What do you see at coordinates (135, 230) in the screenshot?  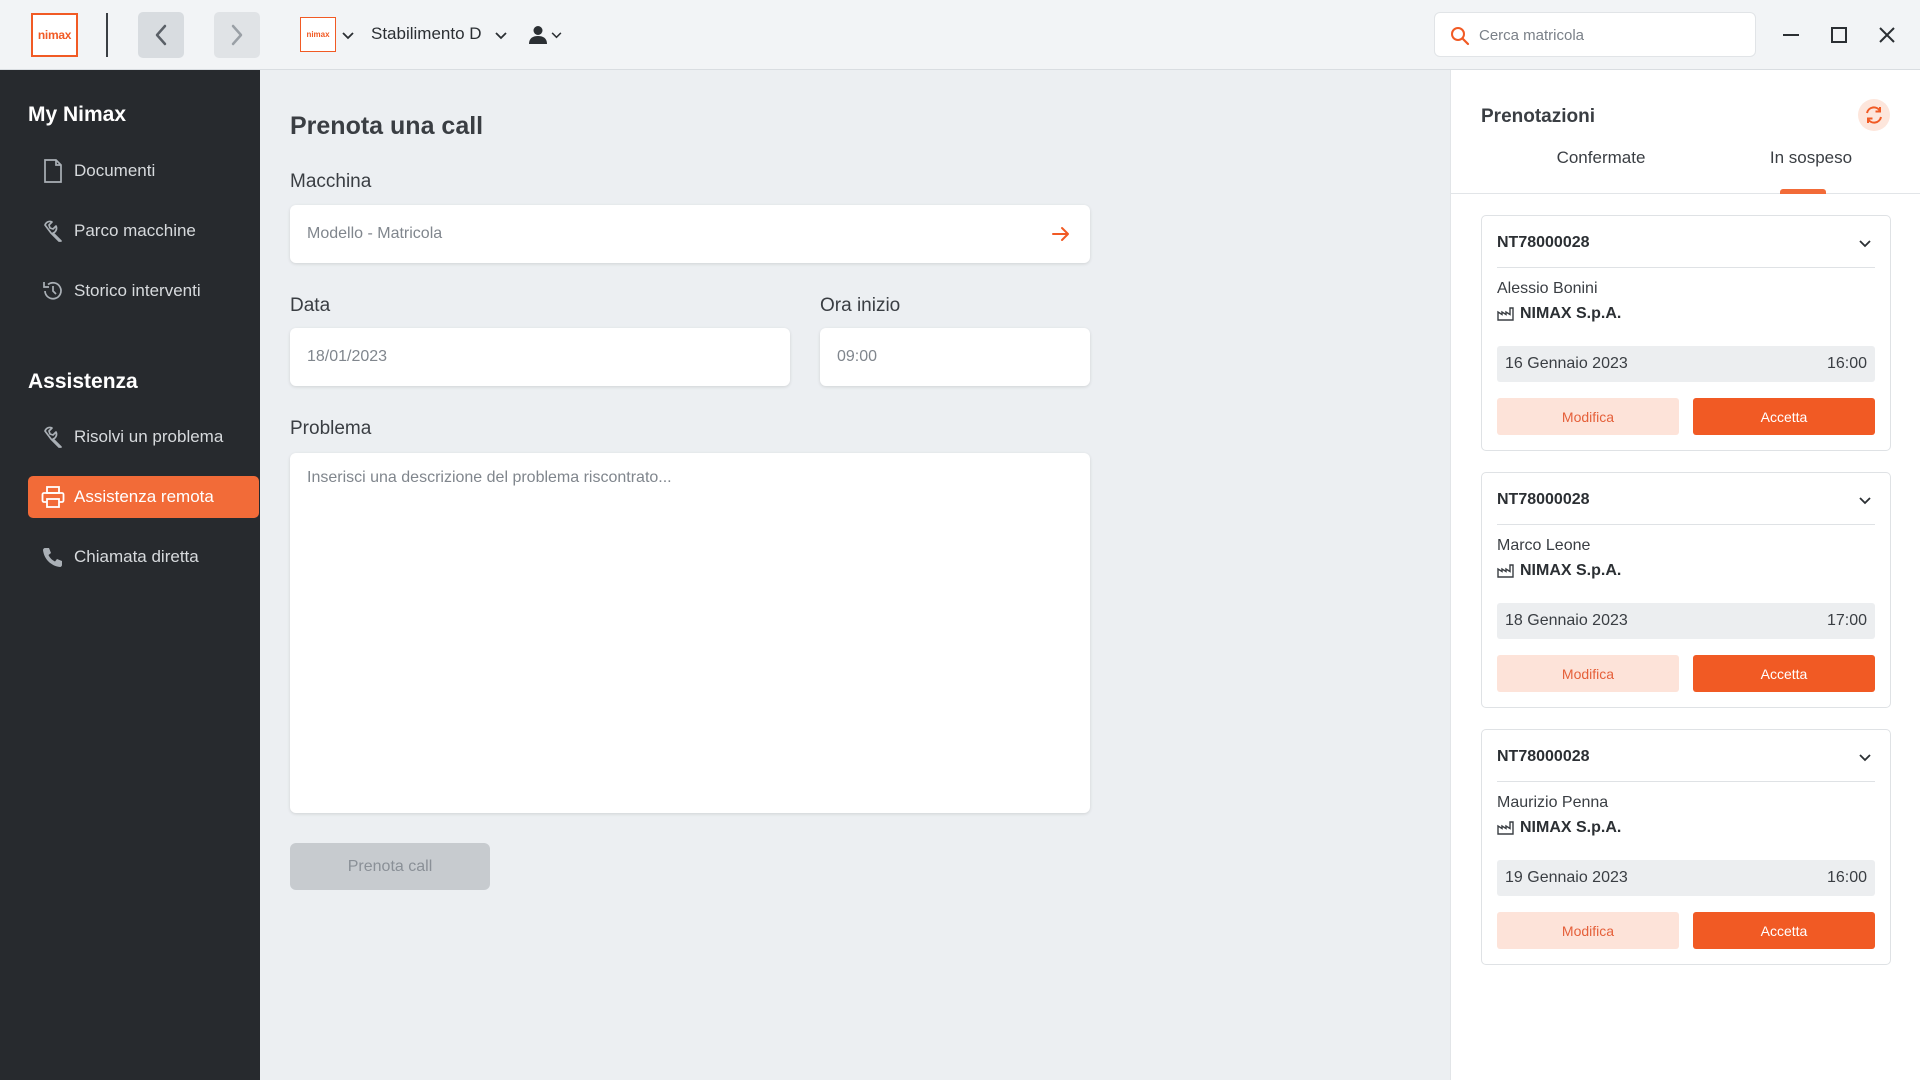 I see `sidebar-item-label: Parco macchine` at bounding box center [135, 230].